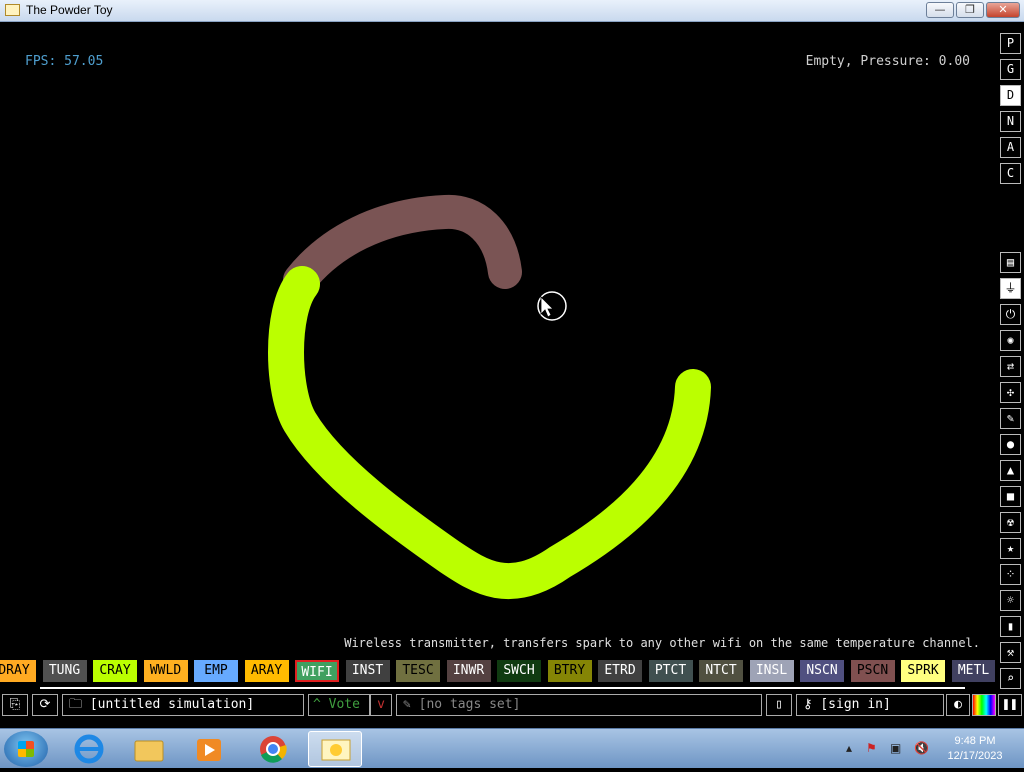  Describe the element at coordinates (149, 749) in the screenshot. I see `file-explorer-icon` at that location.